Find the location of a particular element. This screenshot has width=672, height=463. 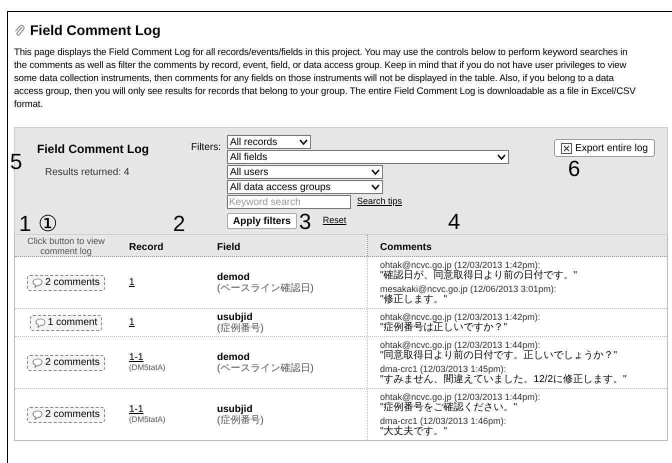

annotation-number: 5 is located at coordinates (16, 162).